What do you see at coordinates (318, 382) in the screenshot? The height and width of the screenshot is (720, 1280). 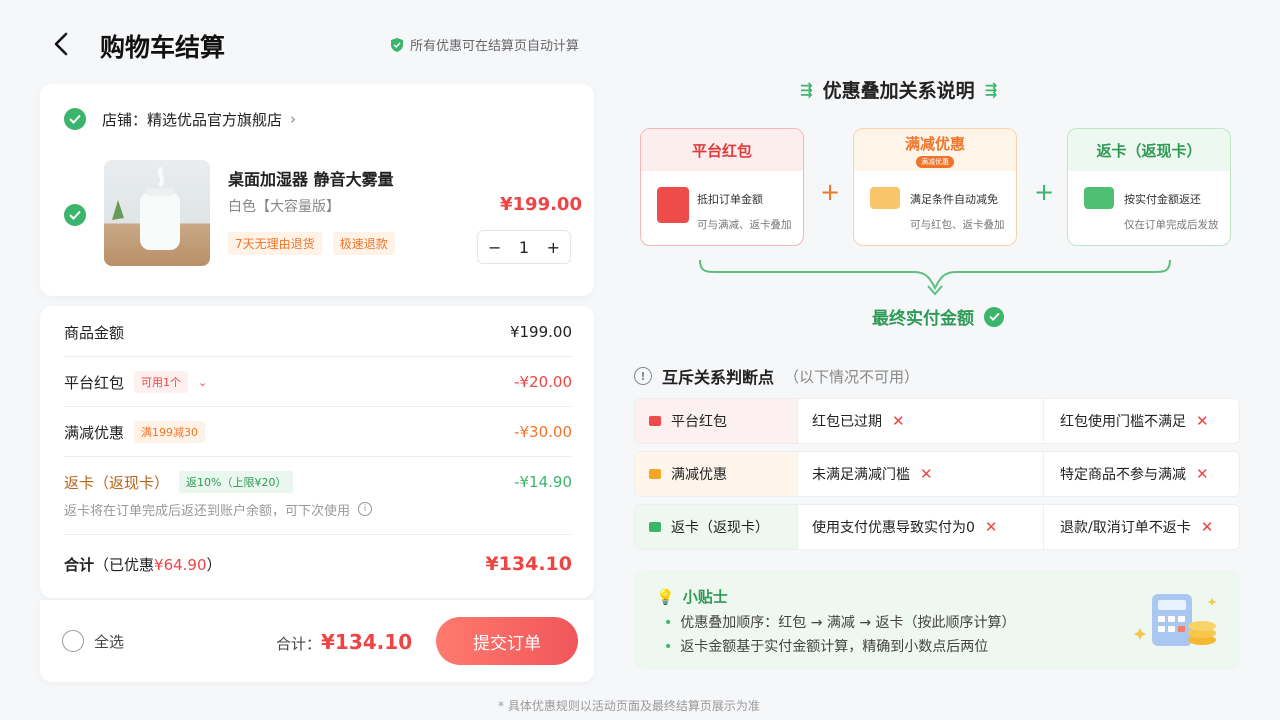 I see `redpacket-row: 平台红包 可用1个 ⌄ -¥20.00` at bounding box center [318, 382].